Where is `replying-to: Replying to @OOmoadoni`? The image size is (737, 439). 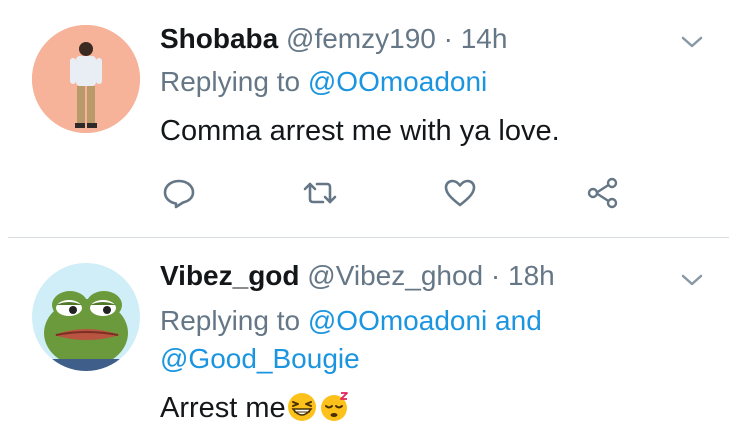 replying-to: Replying to @OOmoadoni is located at coordinates (323, 82).